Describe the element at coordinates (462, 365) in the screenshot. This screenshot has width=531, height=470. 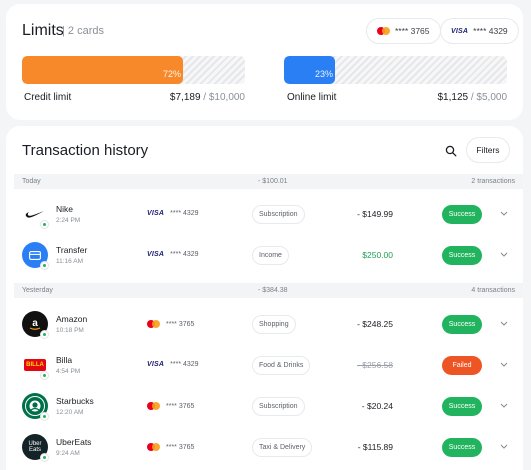
I see `status-badge: Failed` at that location.